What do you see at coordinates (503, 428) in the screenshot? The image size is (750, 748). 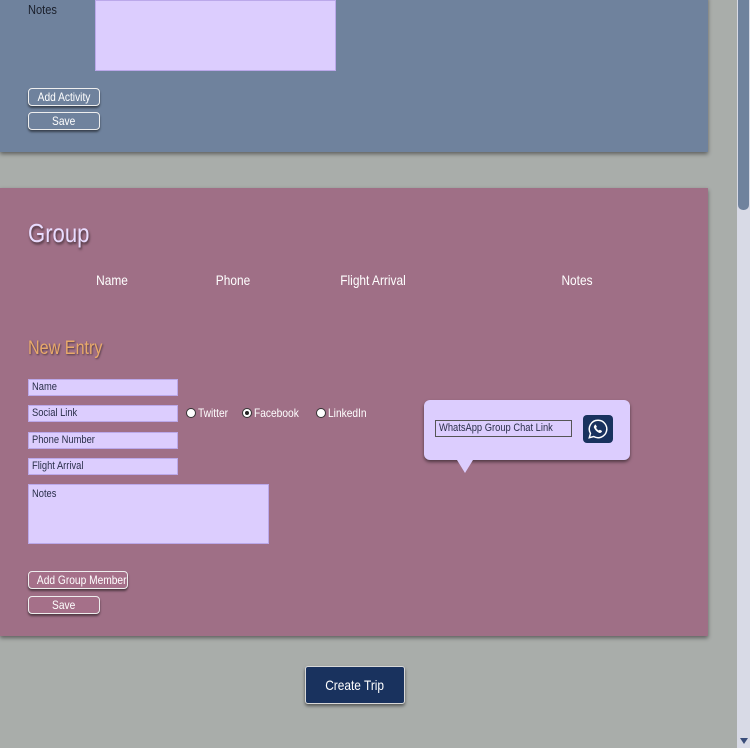 I see `whatsapp-link-input: WhatsApp Group Chat Link` at bounding box center [503, 428].